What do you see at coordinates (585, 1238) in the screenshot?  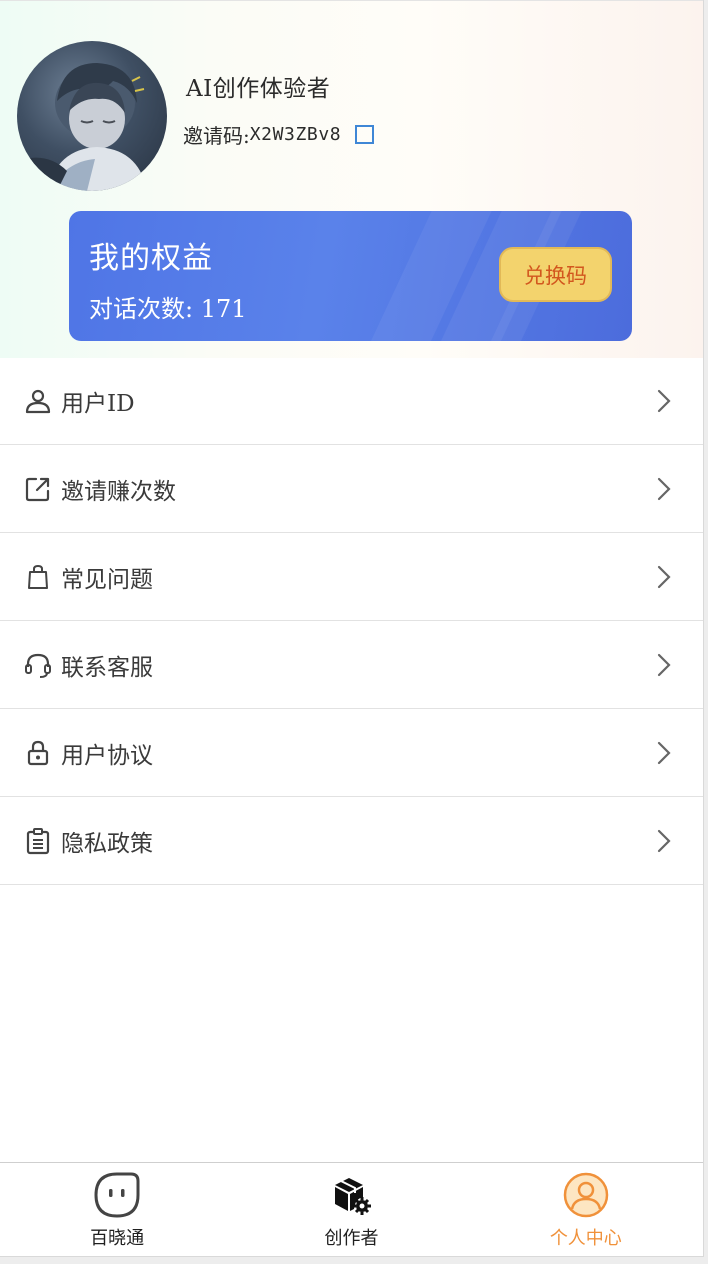 I see `tab-label: 个人中心` at bounding box center [585, 1238].